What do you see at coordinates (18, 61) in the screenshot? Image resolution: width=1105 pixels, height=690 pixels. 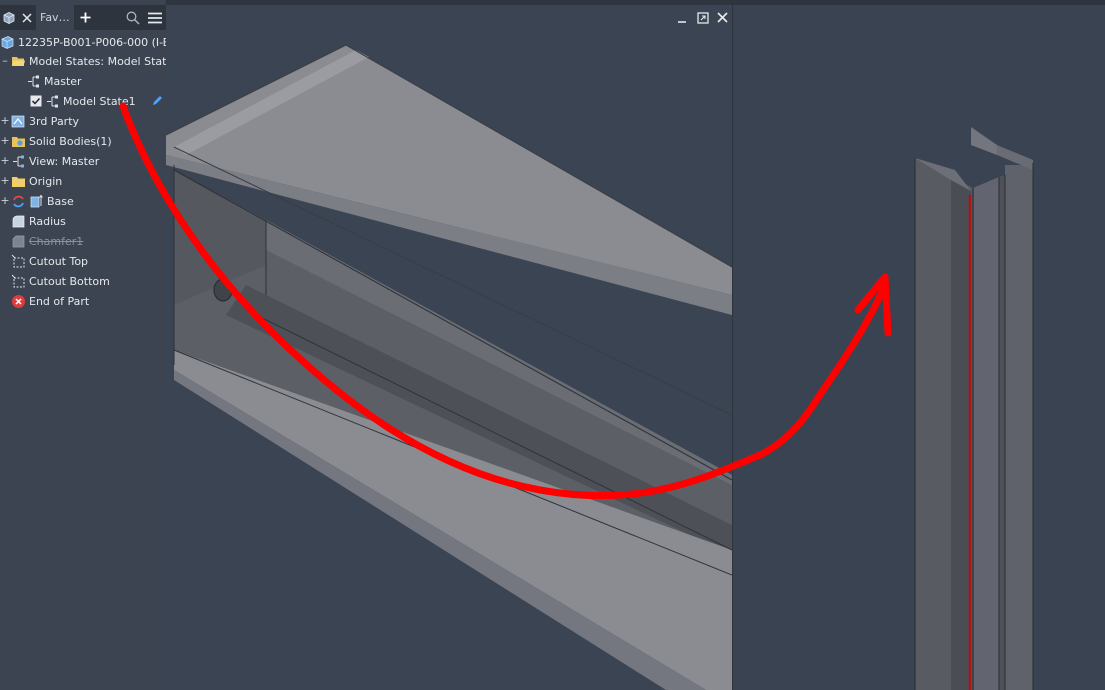 I see `open-folder-icon` at bounding box center [18, 61].